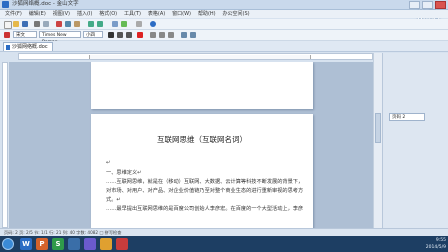  I want to click on text-line: ……互联网思维，就是在（移动）互联网、大数据、云计算等科技不断发展的背景下，, so click(204, 181).